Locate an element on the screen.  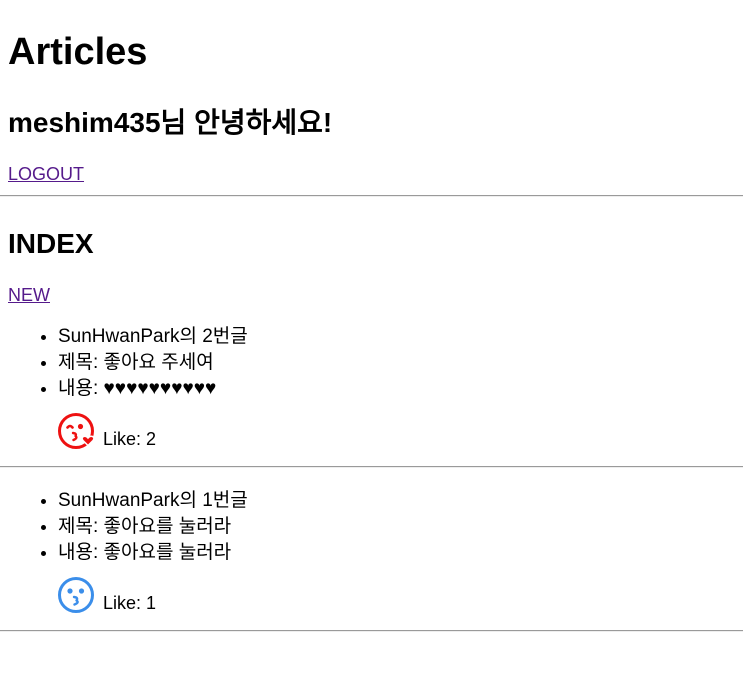
page-title: Articles is located at coordinates (78, 52).